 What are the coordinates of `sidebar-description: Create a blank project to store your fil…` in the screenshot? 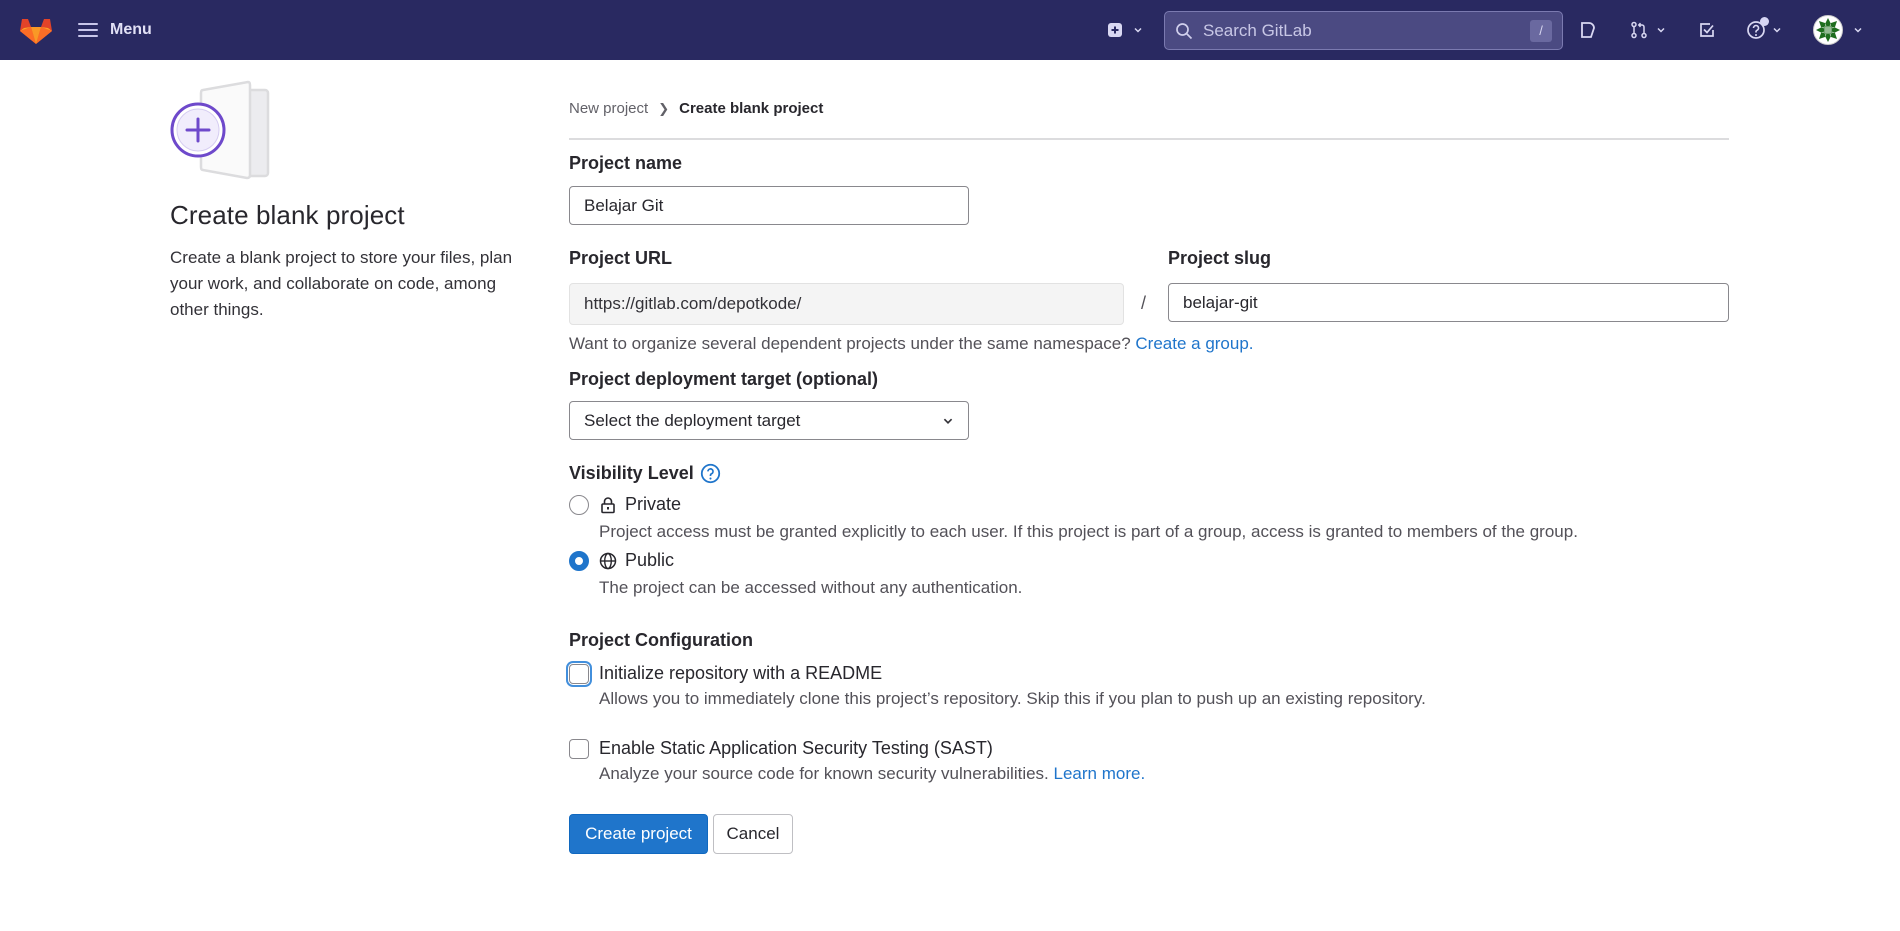 It's located at (341, 283).